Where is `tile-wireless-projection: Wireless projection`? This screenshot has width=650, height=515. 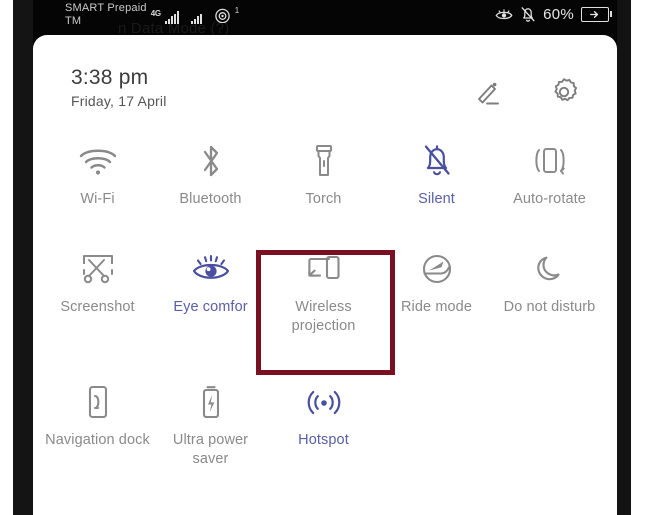 tile-wireless-projection: Wireless projection is located at coordinates (323, 304).